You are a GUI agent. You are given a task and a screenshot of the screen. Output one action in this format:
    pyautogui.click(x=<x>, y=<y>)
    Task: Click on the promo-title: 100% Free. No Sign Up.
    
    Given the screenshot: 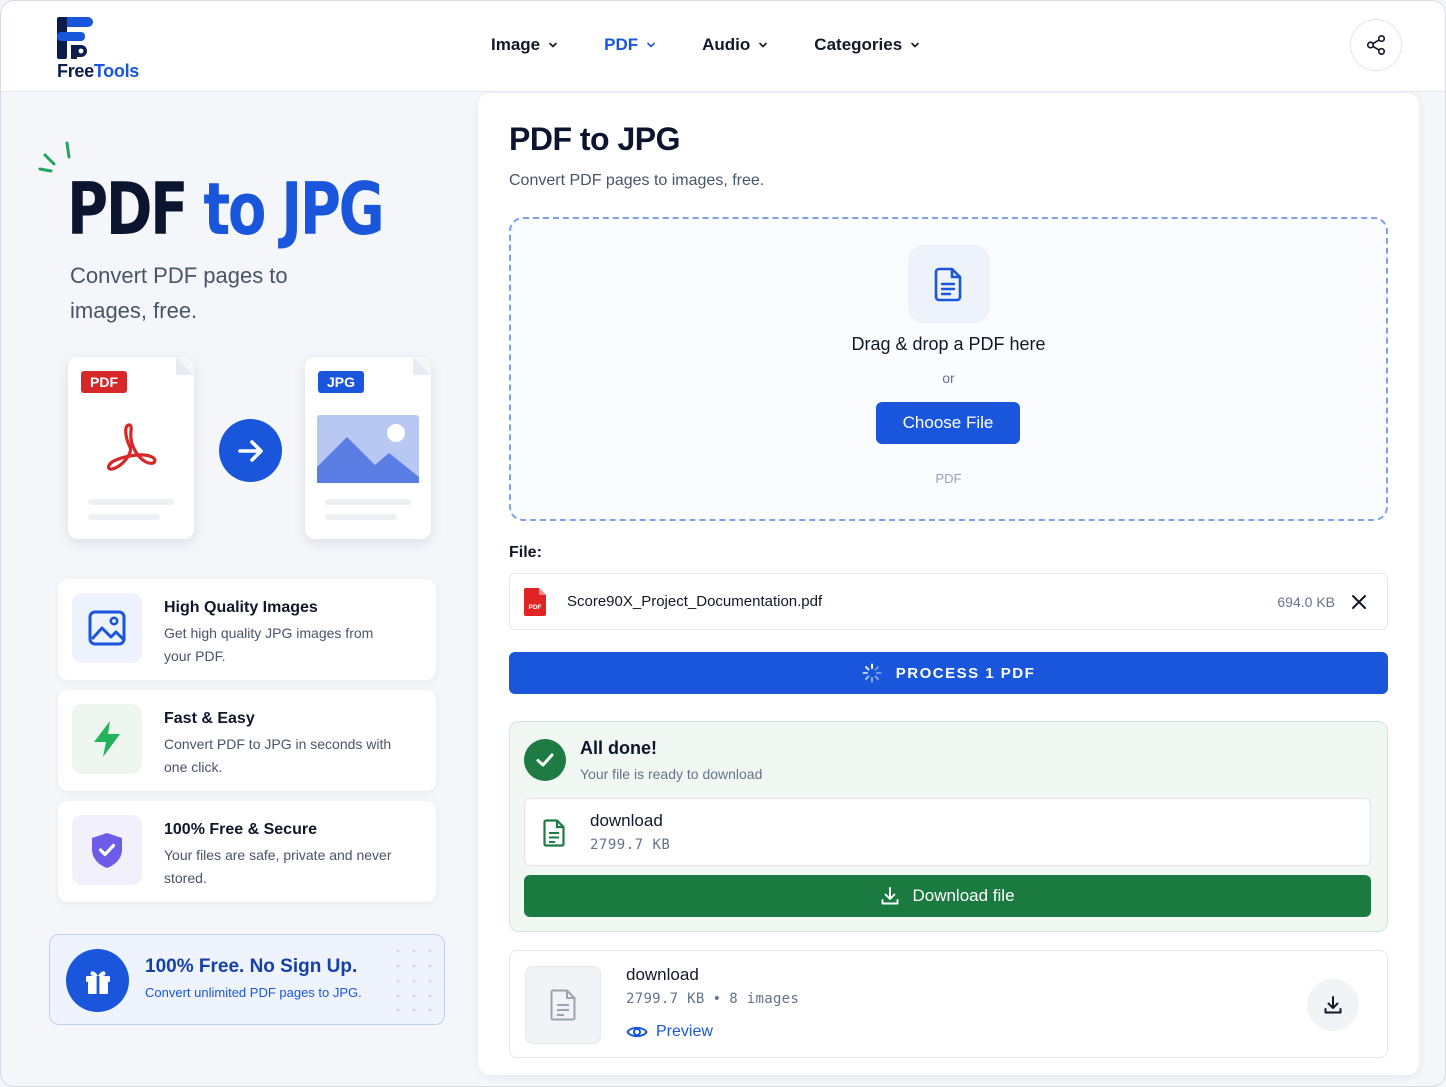 What is the action you would take?
    pyautogui.click(x=251, y=966)
    